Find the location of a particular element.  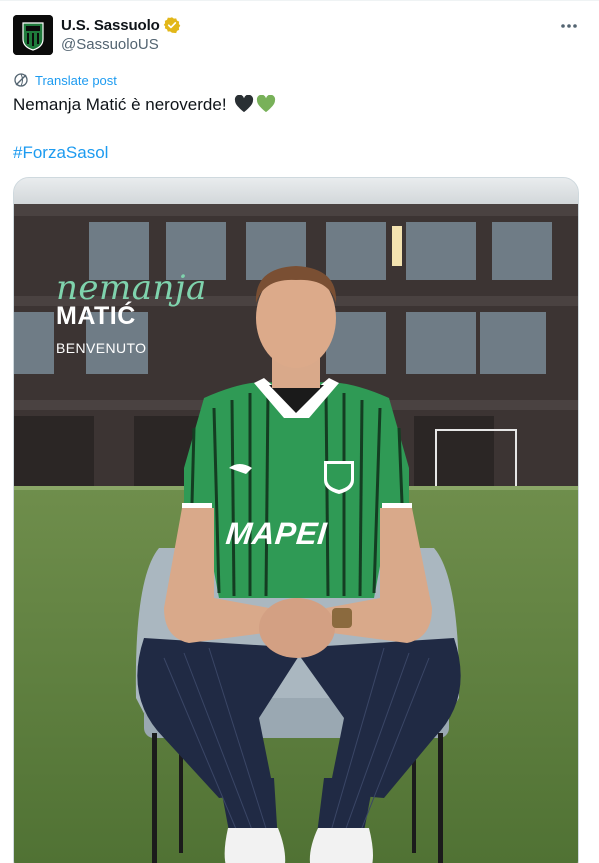

black-heart-icon is located at coordinates (244, 104).